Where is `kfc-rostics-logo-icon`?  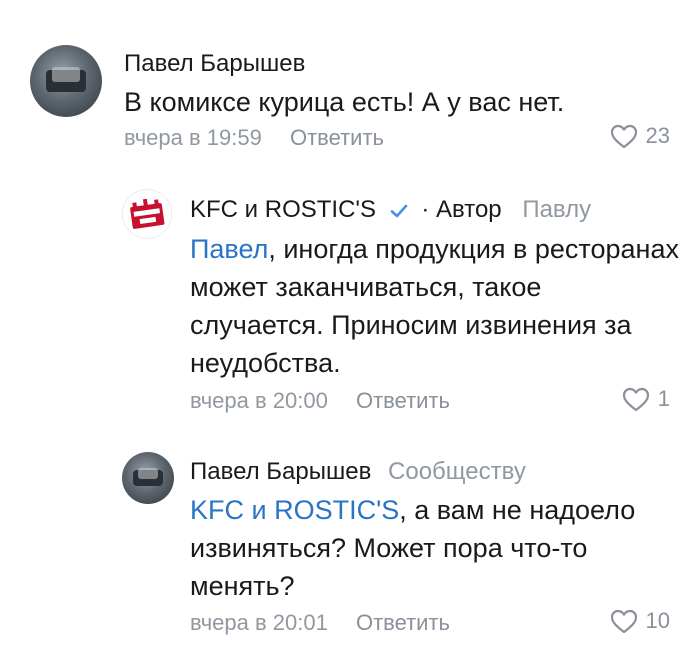
kfc-rostics-logo-icon is located at coordinates (147, 213).